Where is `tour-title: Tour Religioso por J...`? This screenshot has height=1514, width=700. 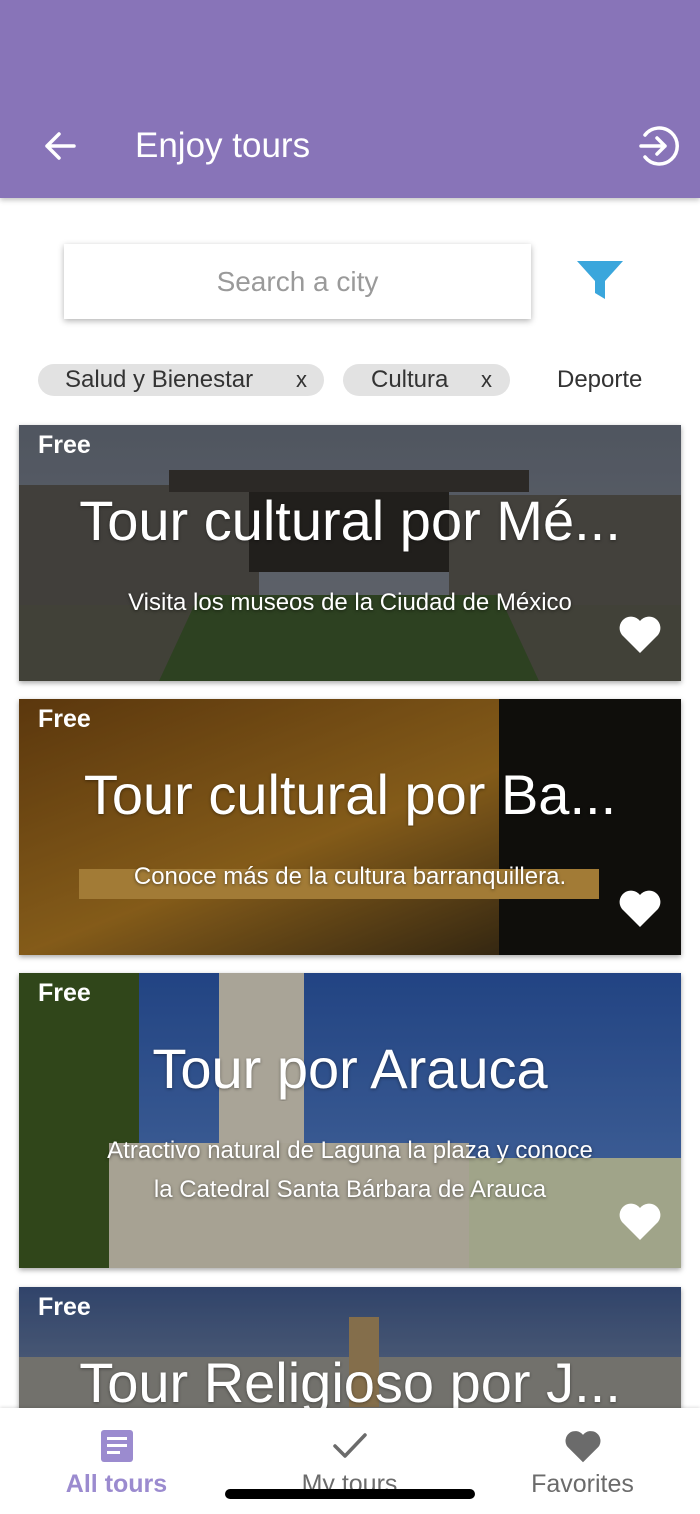
tour-title: Tour Religioso por J... is located at coordinates (350, 1382).